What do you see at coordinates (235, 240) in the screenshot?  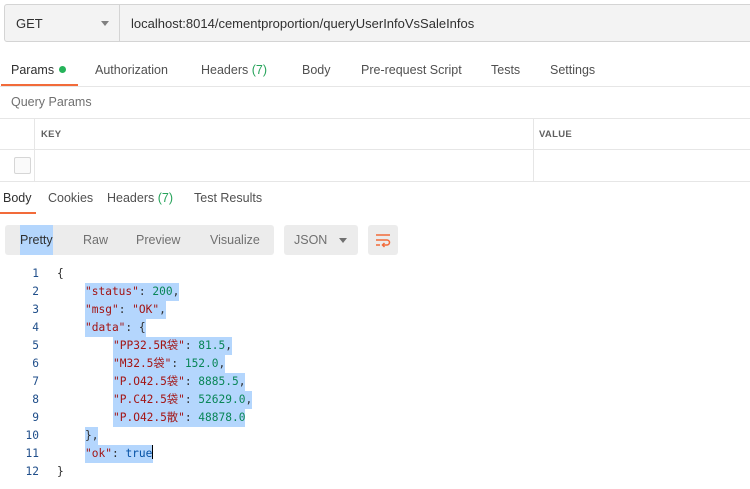 I see `visualize-button: Visualize` at bounding box center [235, 240].